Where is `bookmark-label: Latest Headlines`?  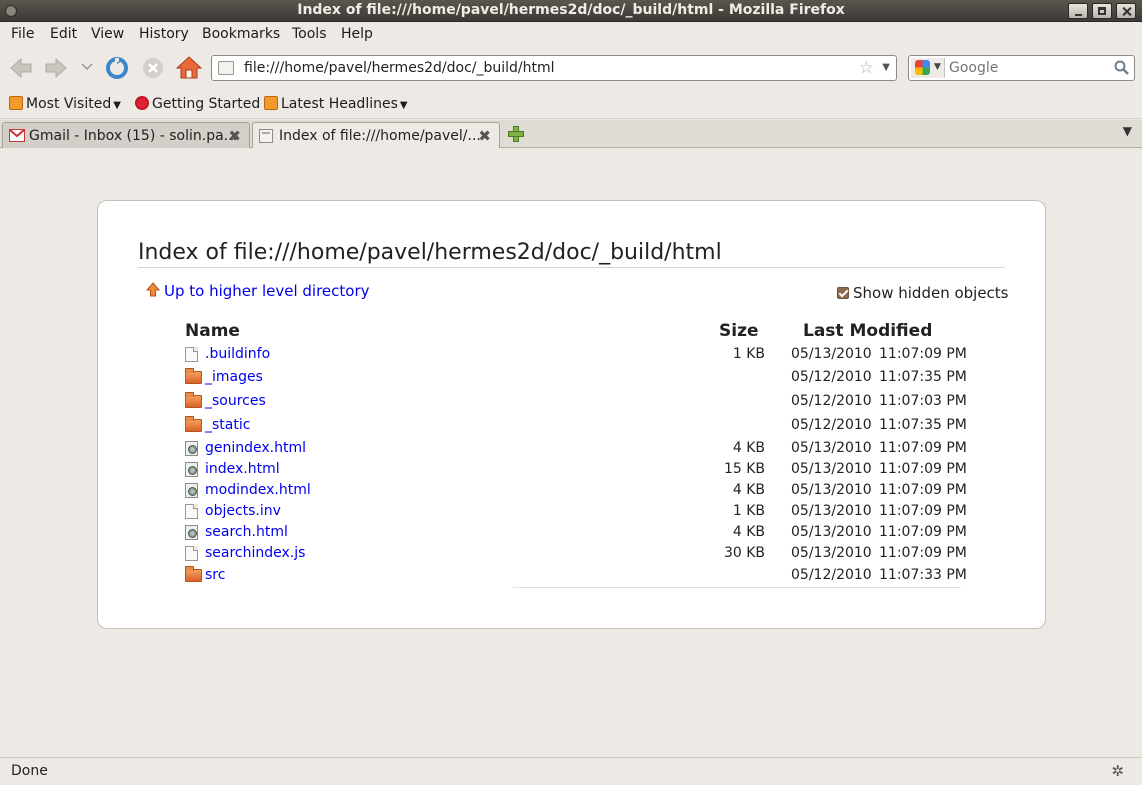 bookmark-label: Latest Headlines is located at coordinates (339, 104).